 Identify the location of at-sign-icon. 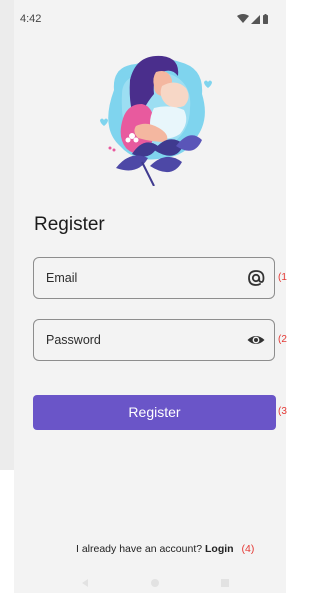
(256, 278).